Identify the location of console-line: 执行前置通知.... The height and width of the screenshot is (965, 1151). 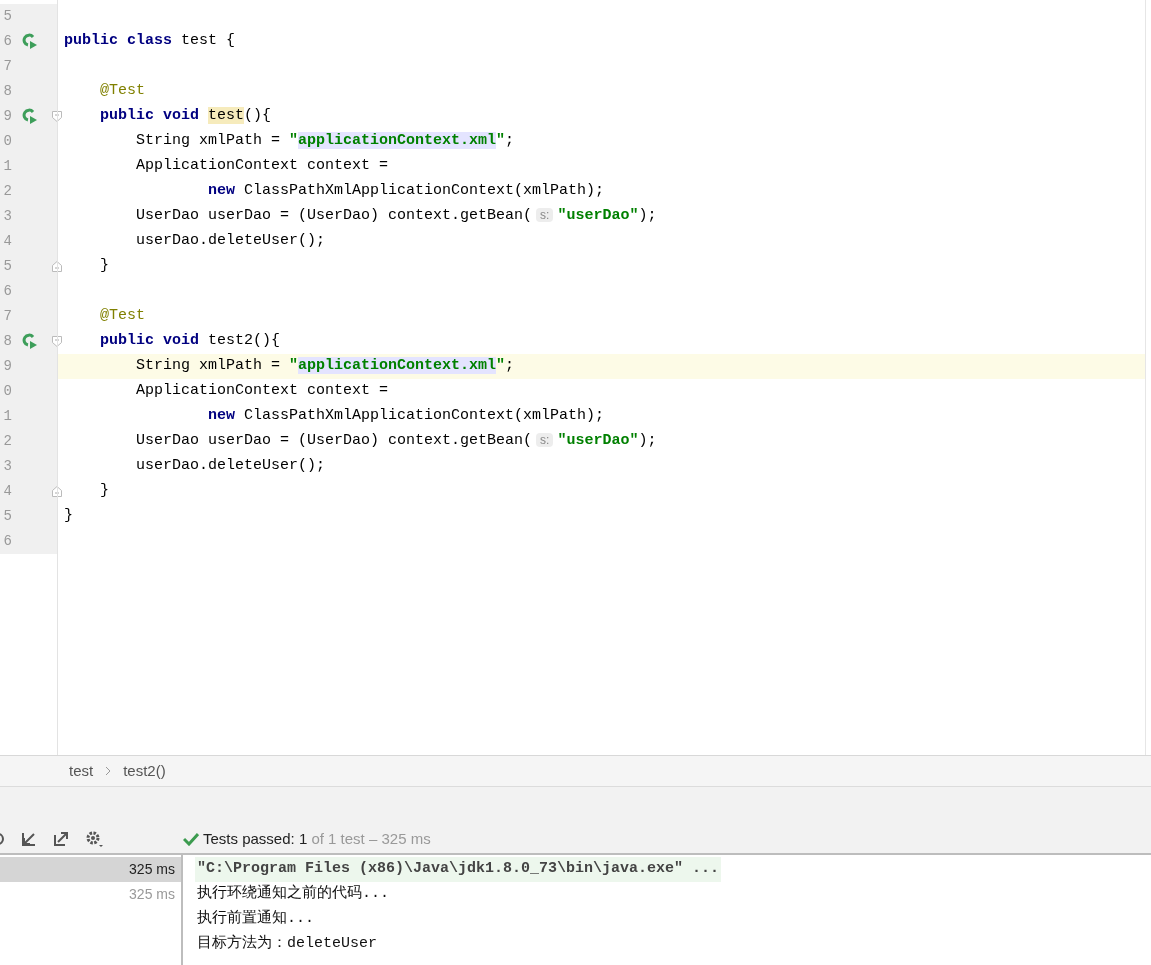
(255, 919).